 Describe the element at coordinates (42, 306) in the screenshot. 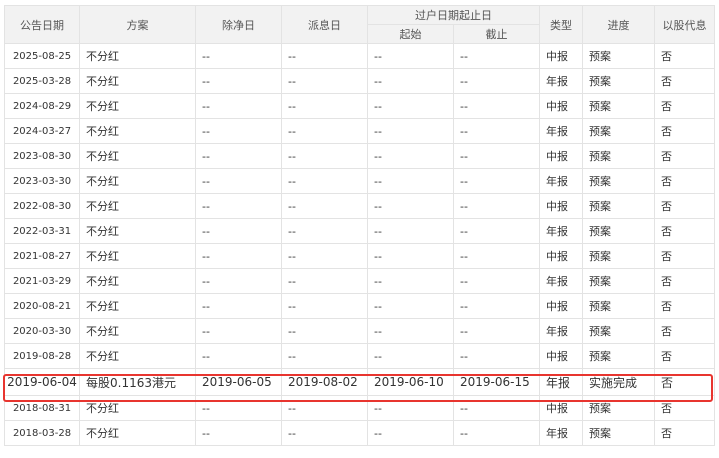

I see `cell-announce-date: 2020-08-21` at that location.